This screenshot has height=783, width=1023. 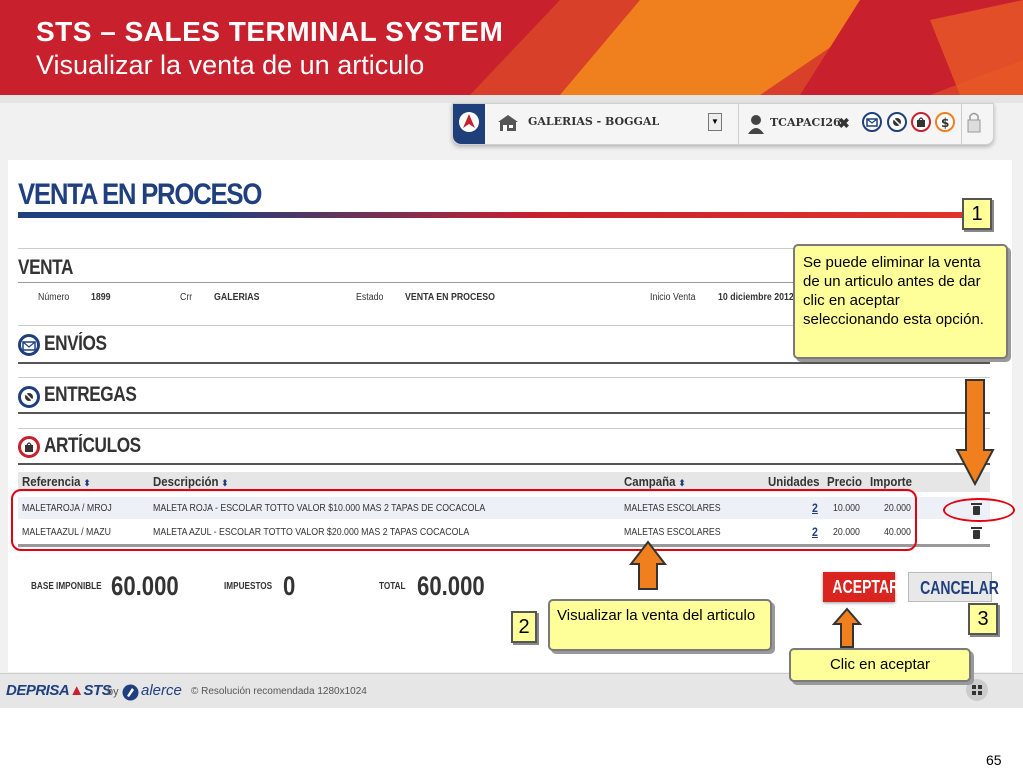 I want to click on alerce-logo: alerce, so click(x=161, y=690).